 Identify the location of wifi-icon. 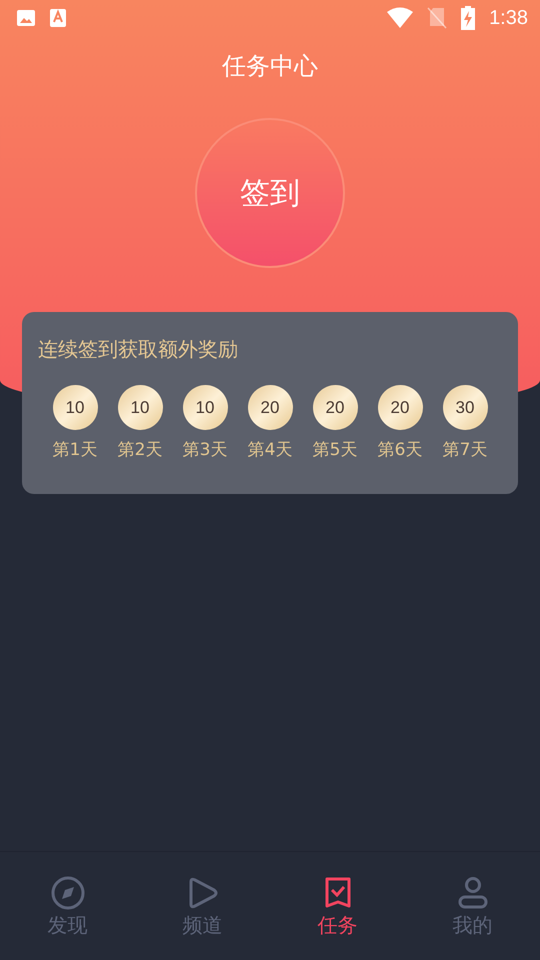
(400, 18).